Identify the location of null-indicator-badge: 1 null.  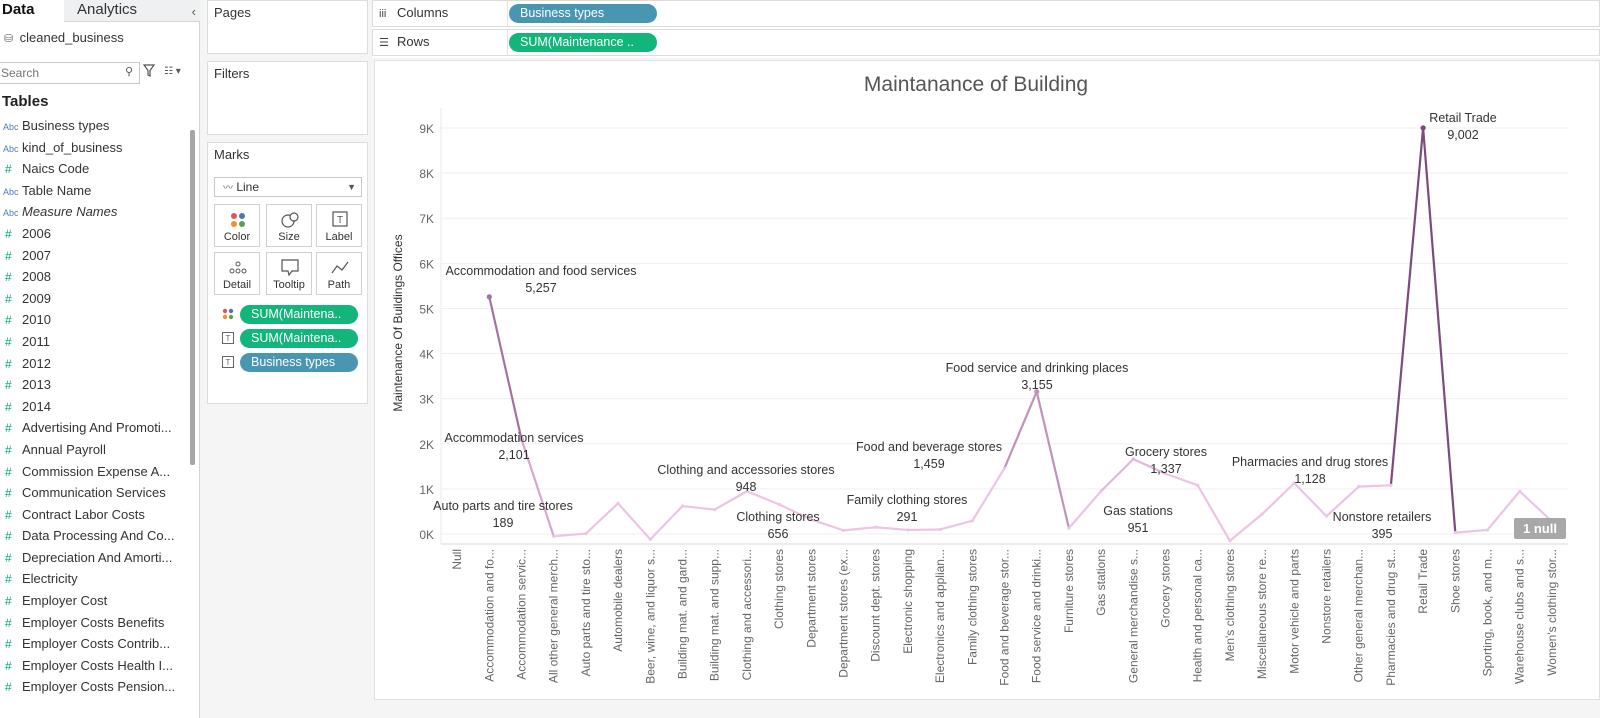
(1540, 528).